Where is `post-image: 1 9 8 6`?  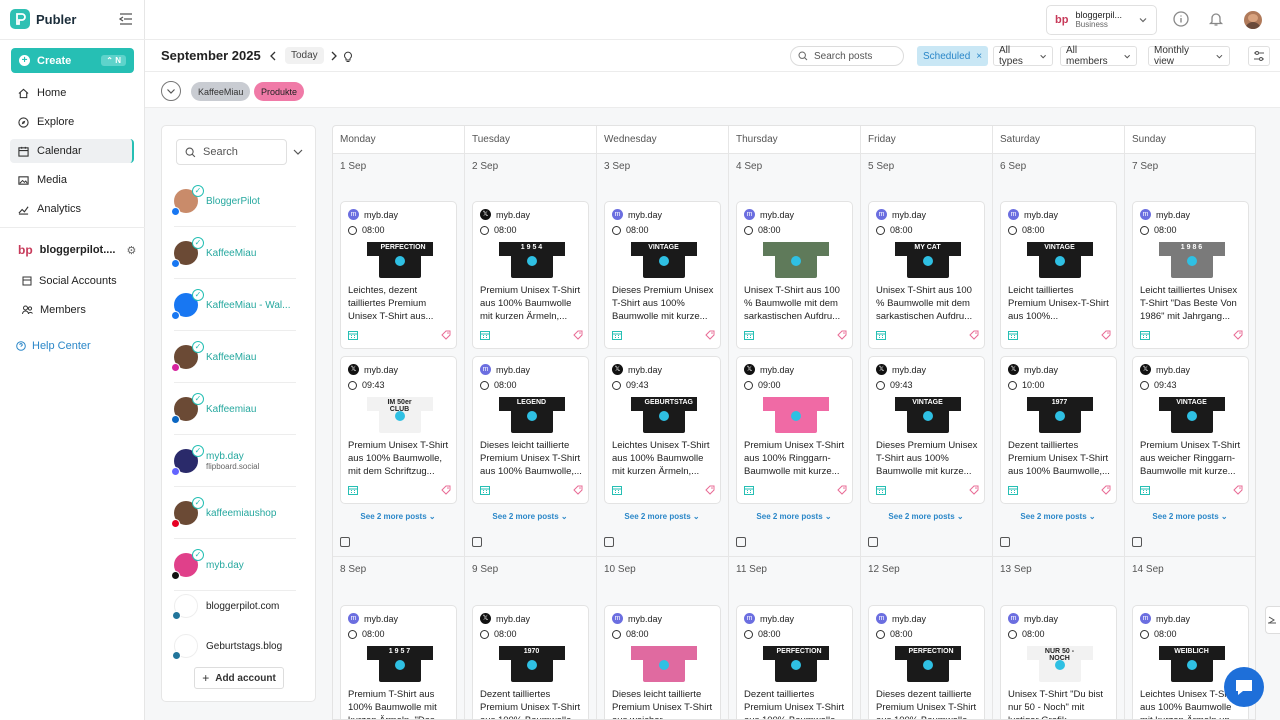 post-image: 1 9 8 6 is located at coordinates (1191, 259).